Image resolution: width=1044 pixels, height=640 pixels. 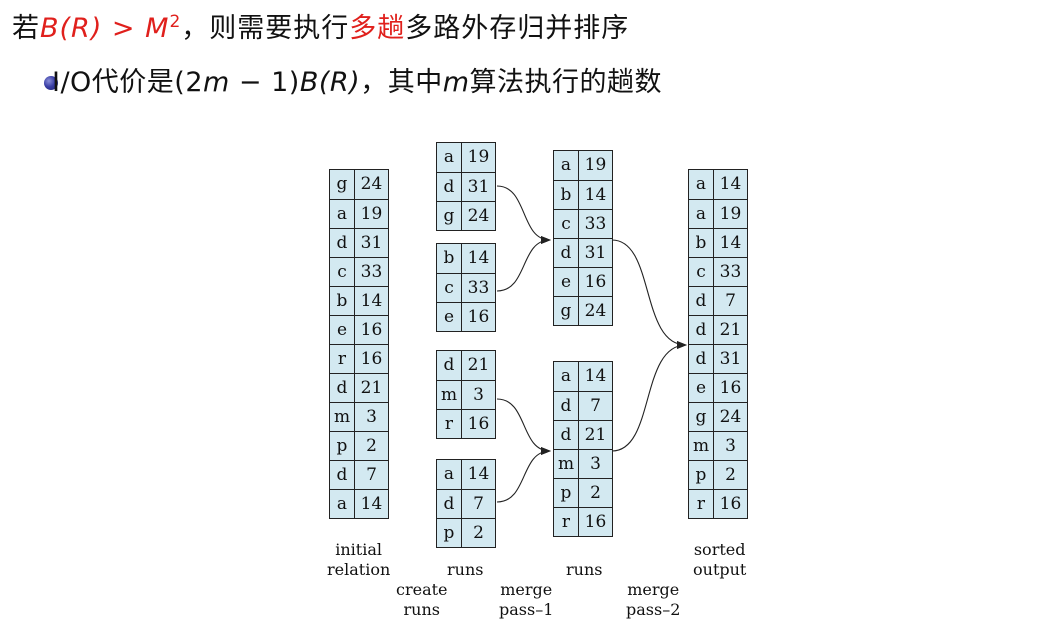 I want to click on arrow-run4-to-merge2, so click(x=523, y=475).